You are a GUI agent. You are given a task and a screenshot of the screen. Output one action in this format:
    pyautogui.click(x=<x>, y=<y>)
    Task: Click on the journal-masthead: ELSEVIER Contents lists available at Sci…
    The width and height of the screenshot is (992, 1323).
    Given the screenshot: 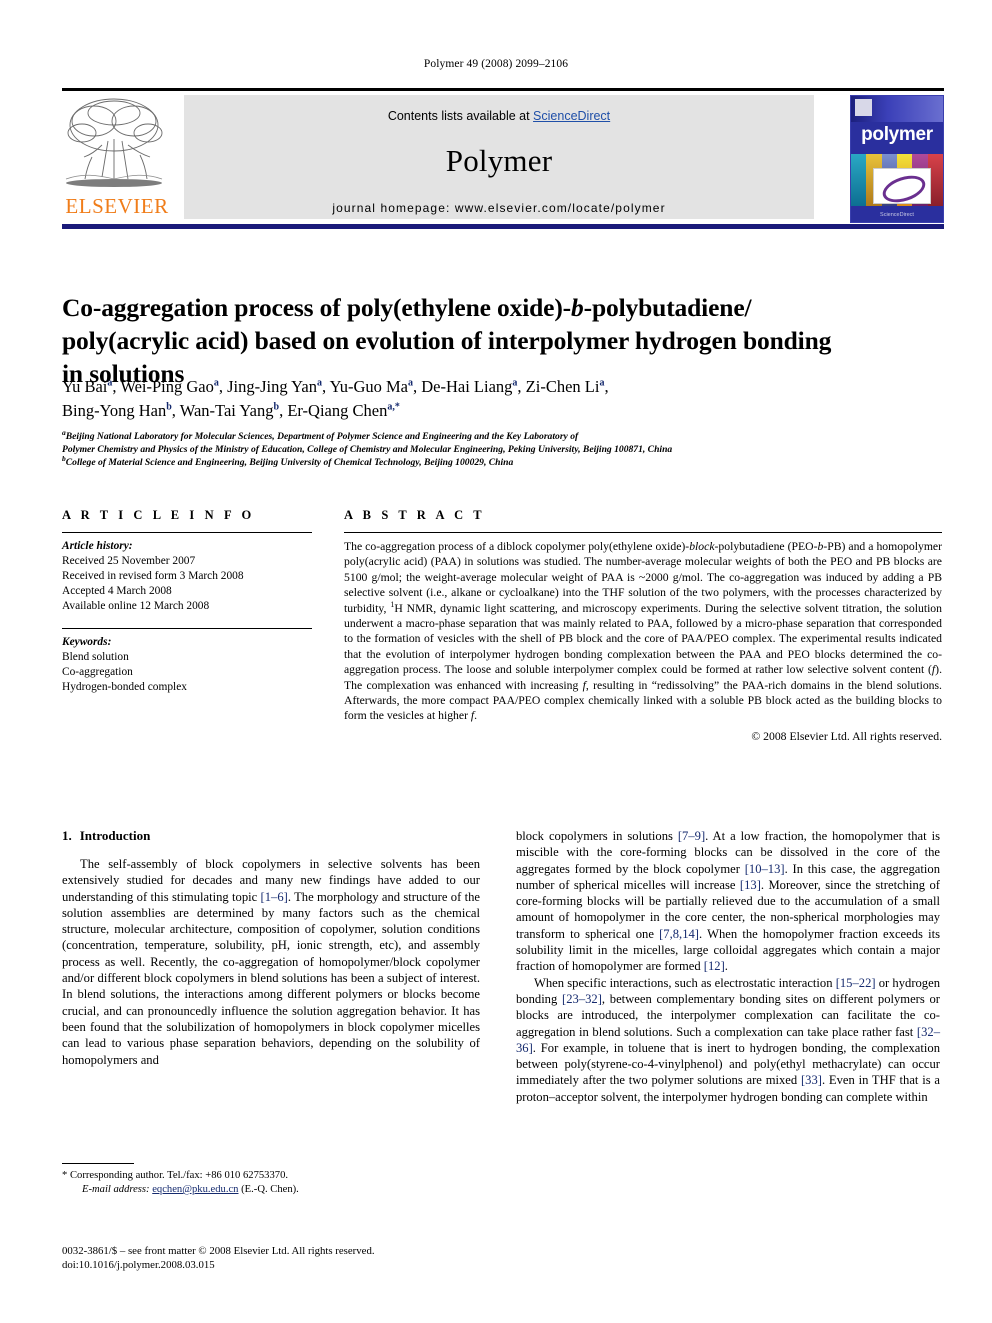 What is the action you would take?
    pyautogui.click(x=503, y=158)
    